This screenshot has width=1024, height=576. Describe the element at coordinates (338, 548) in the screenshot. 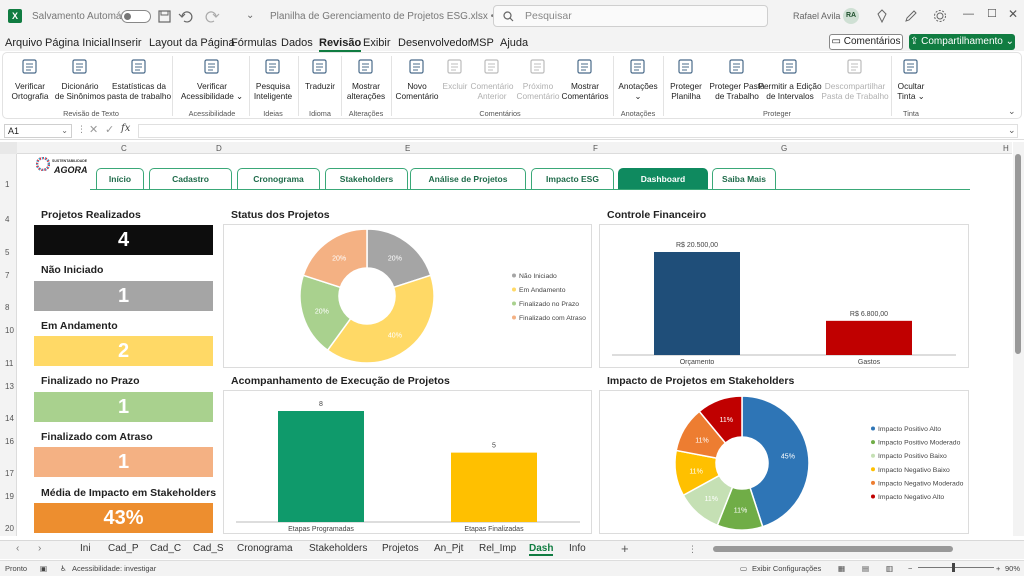

I see `sheet-tab-stakeholders: Stakeholders` at that location.